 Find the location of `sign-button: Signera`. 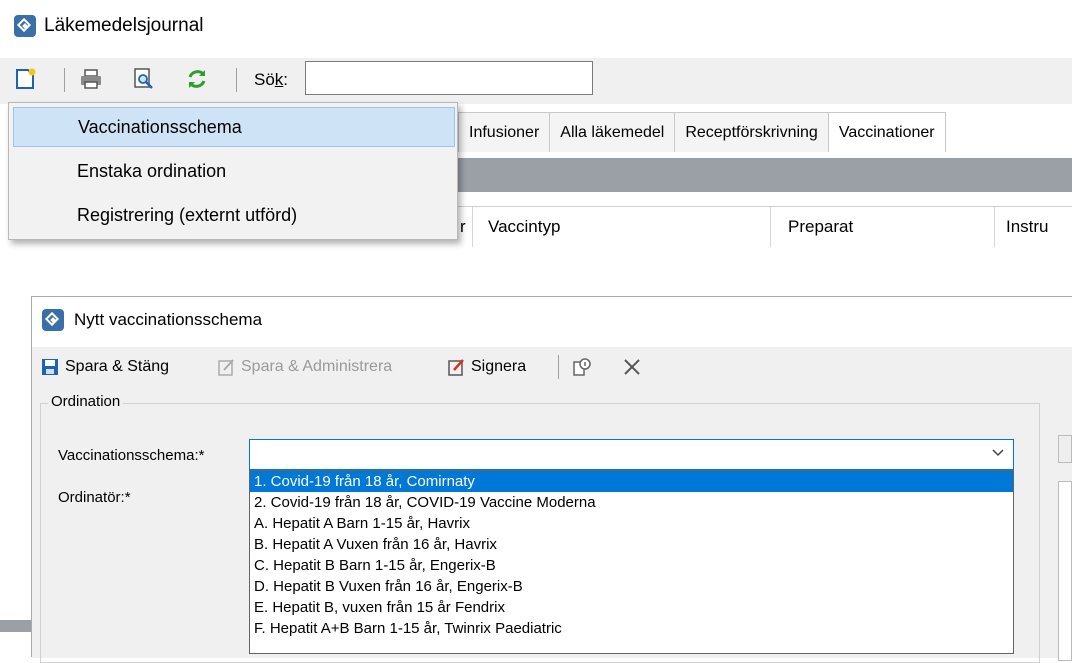

sign-button: Signera is located at coordinates (486, 367).